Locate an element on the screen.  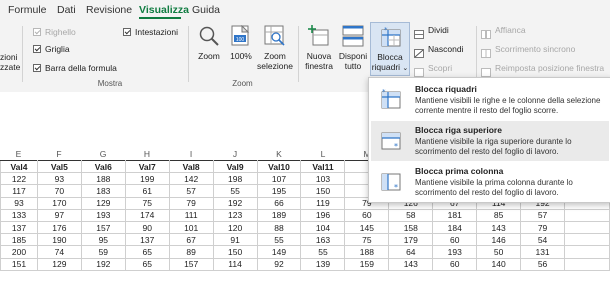
griglia-checkbox is located at coordinates (37, 49).